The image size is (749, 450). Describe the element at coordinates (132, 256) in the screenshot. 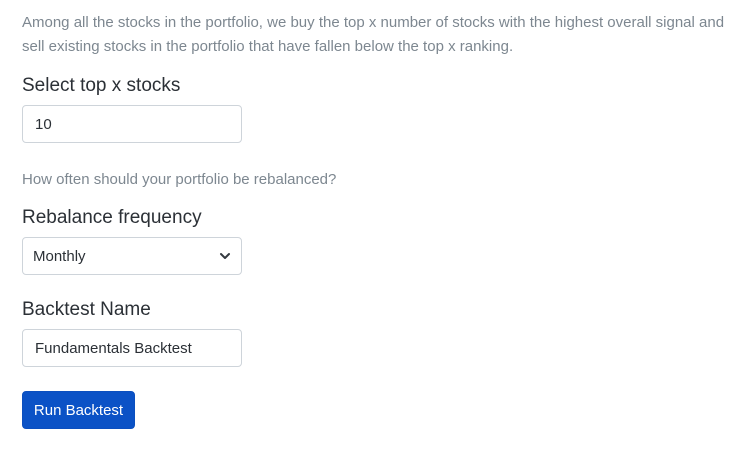

I see `rebalance-frequency-select: Monthly` at that location.